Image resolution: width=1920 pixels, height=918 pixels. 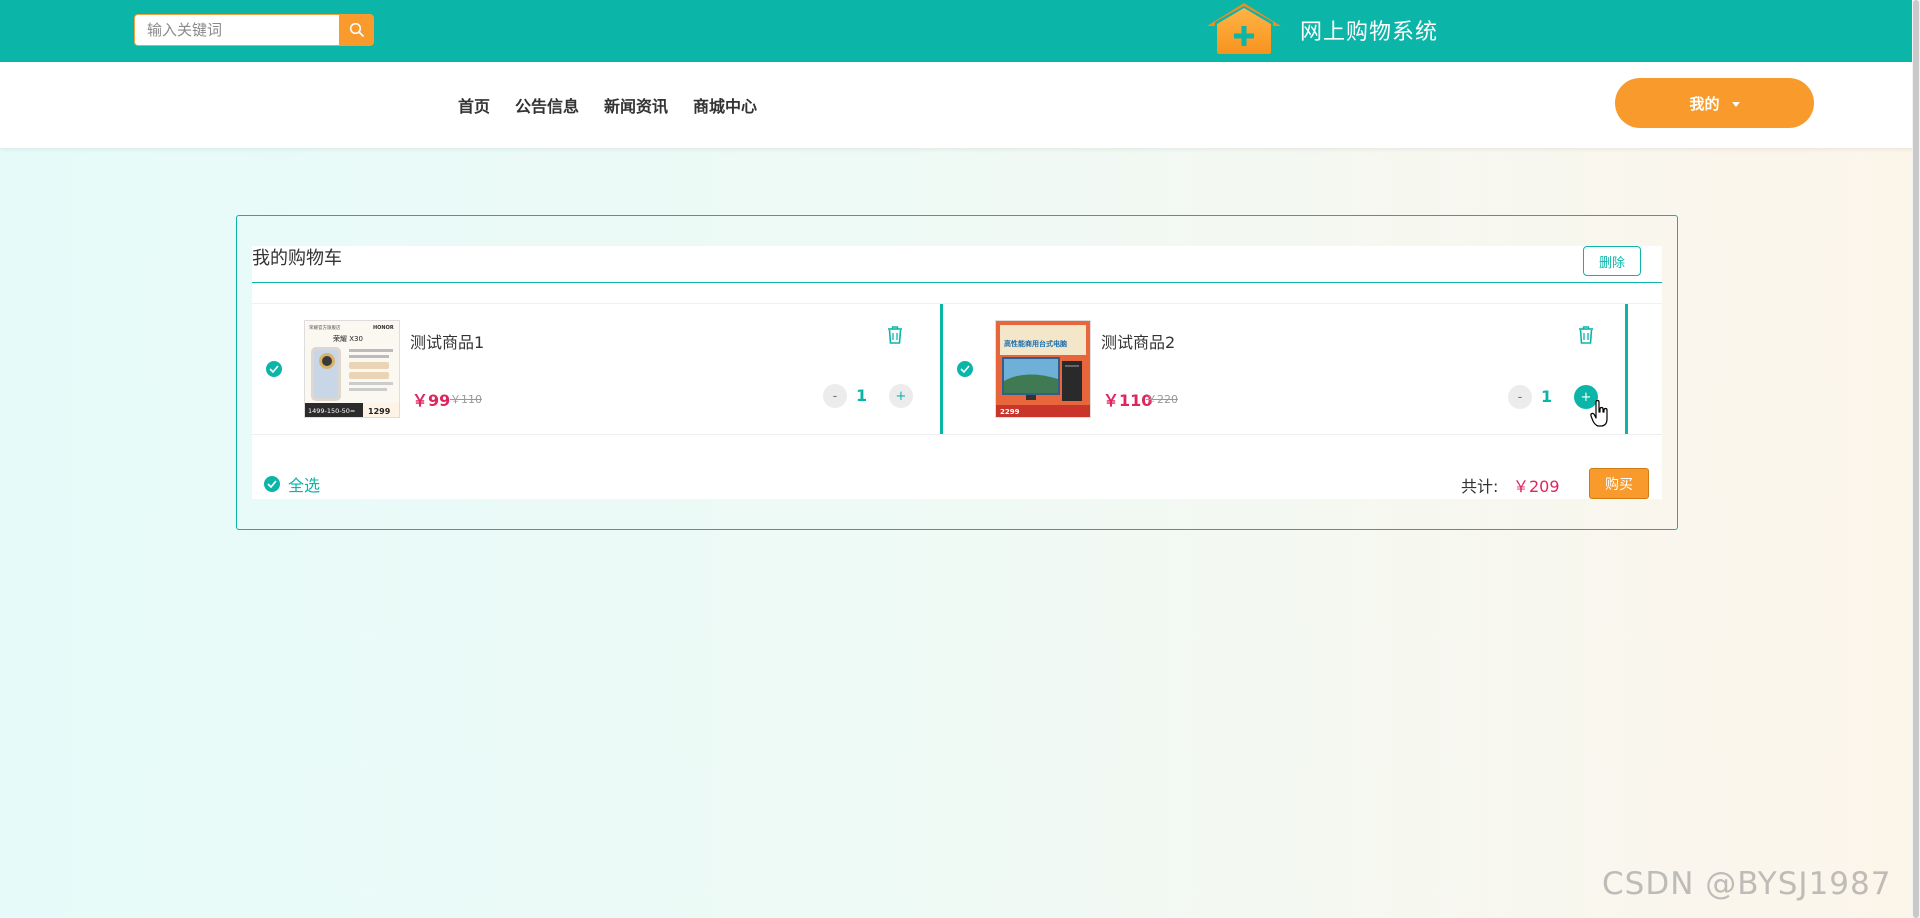 I want to click on thumb-price: 2299, so click(x=1010, y=412).